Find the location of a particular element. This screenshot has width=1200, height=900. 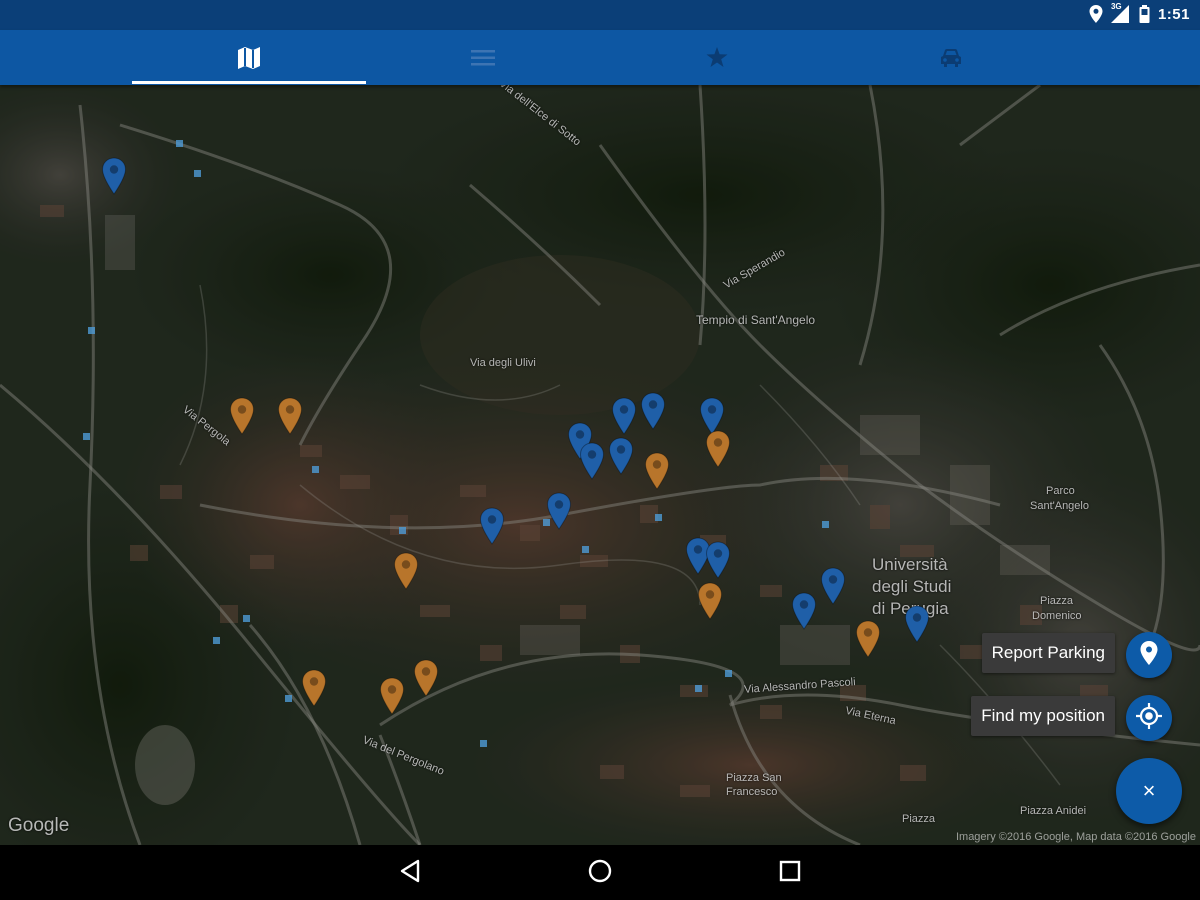

map-label-piazza-domenico: Piazza is located at coordinates (1057, 601).